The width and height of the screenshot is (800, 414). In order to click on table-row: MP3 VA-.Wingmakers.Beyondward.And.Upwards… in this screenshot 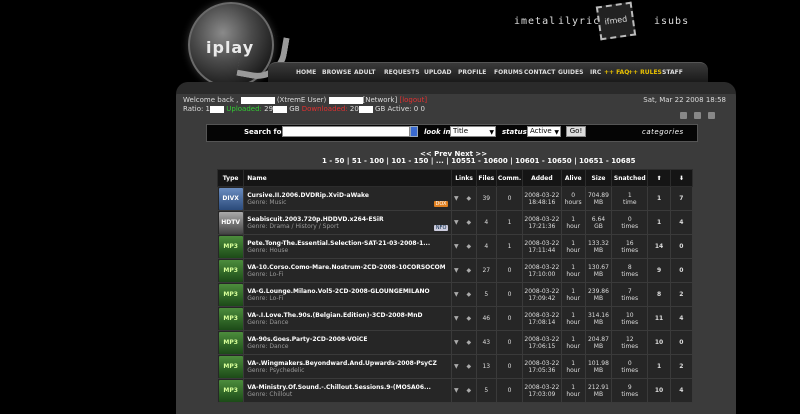, I will do `click(455, 366)`.